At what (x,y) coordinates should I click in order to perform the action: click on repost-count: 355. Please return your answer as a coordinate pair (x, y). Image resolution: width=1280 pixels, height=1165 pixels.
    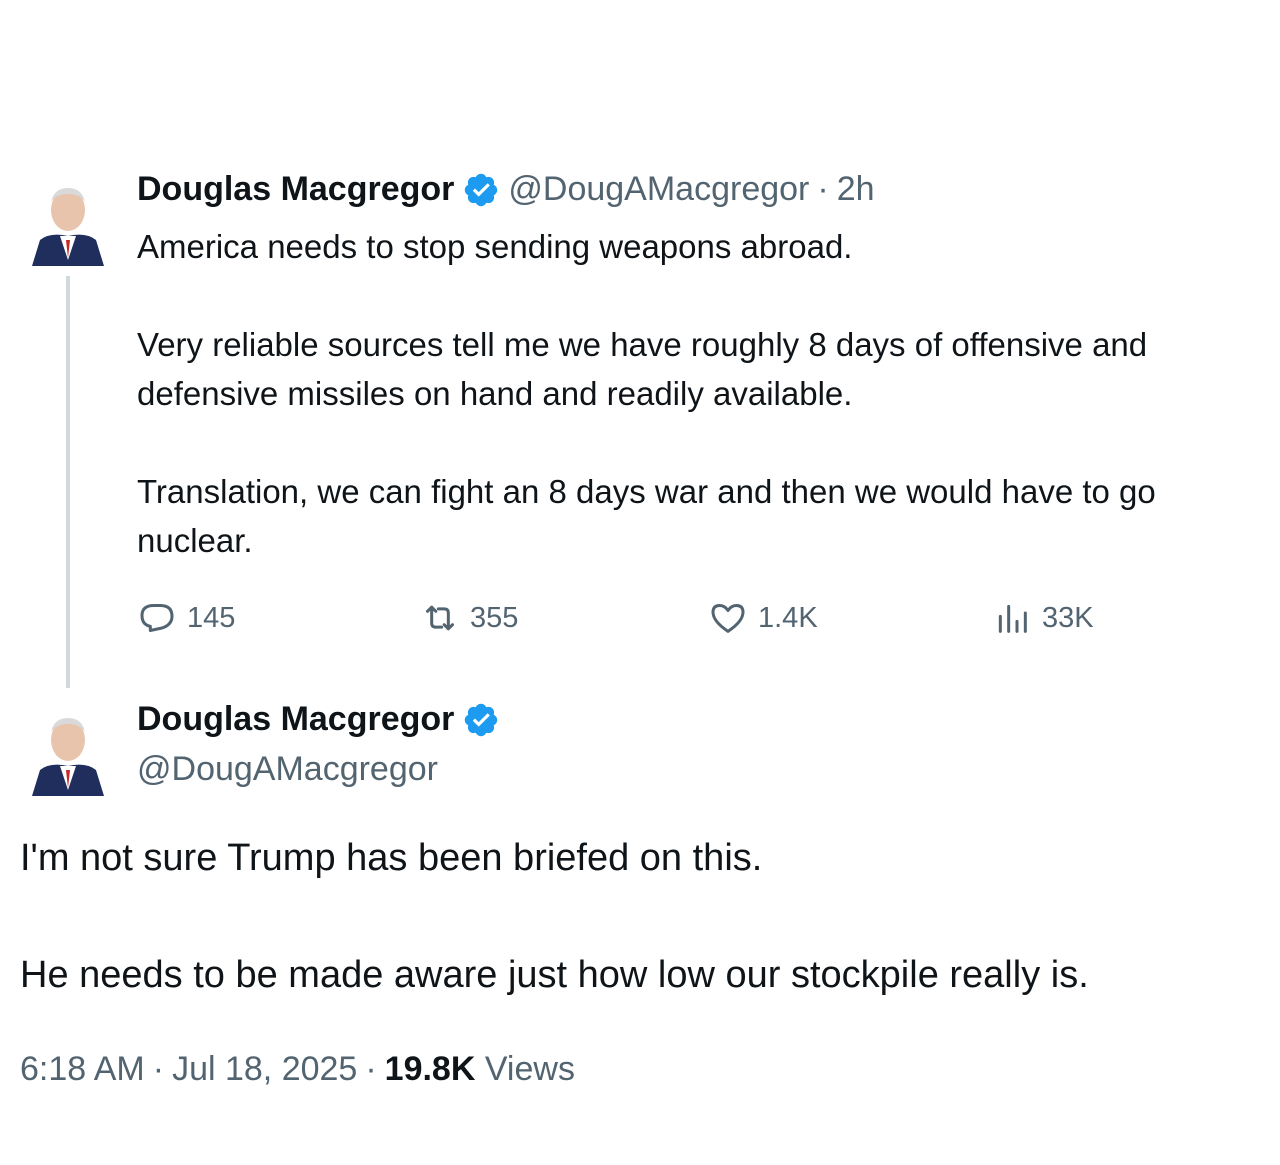
    Looking at the image, I should click on (494, 617).